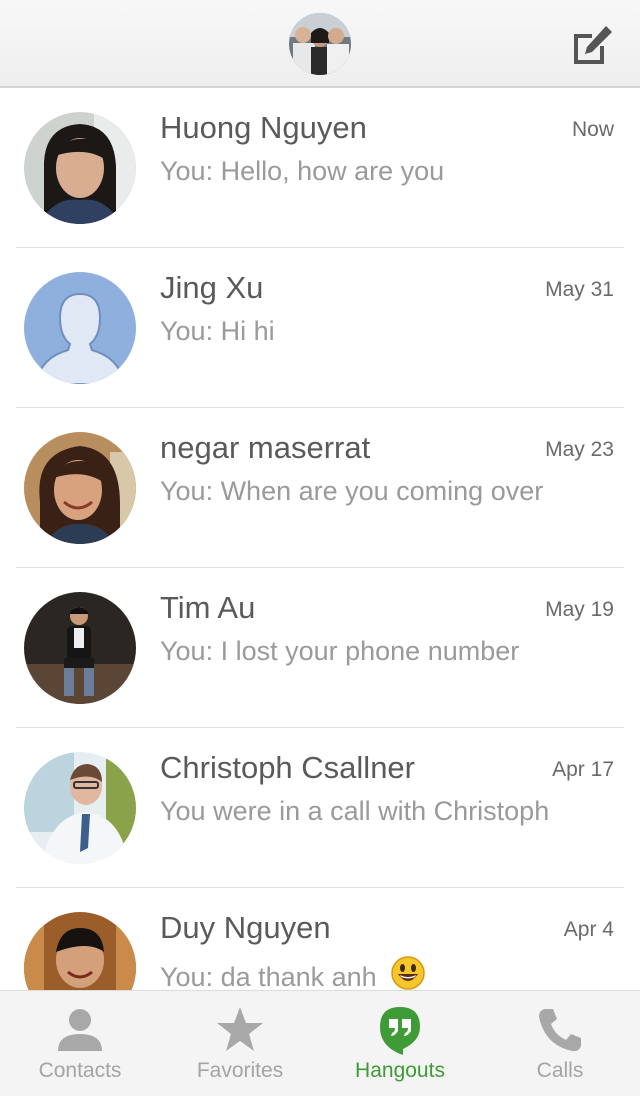 This screenshot has height=1097, width=640. I want to click on tab-favorites: Favorites, so click(240, 1044).